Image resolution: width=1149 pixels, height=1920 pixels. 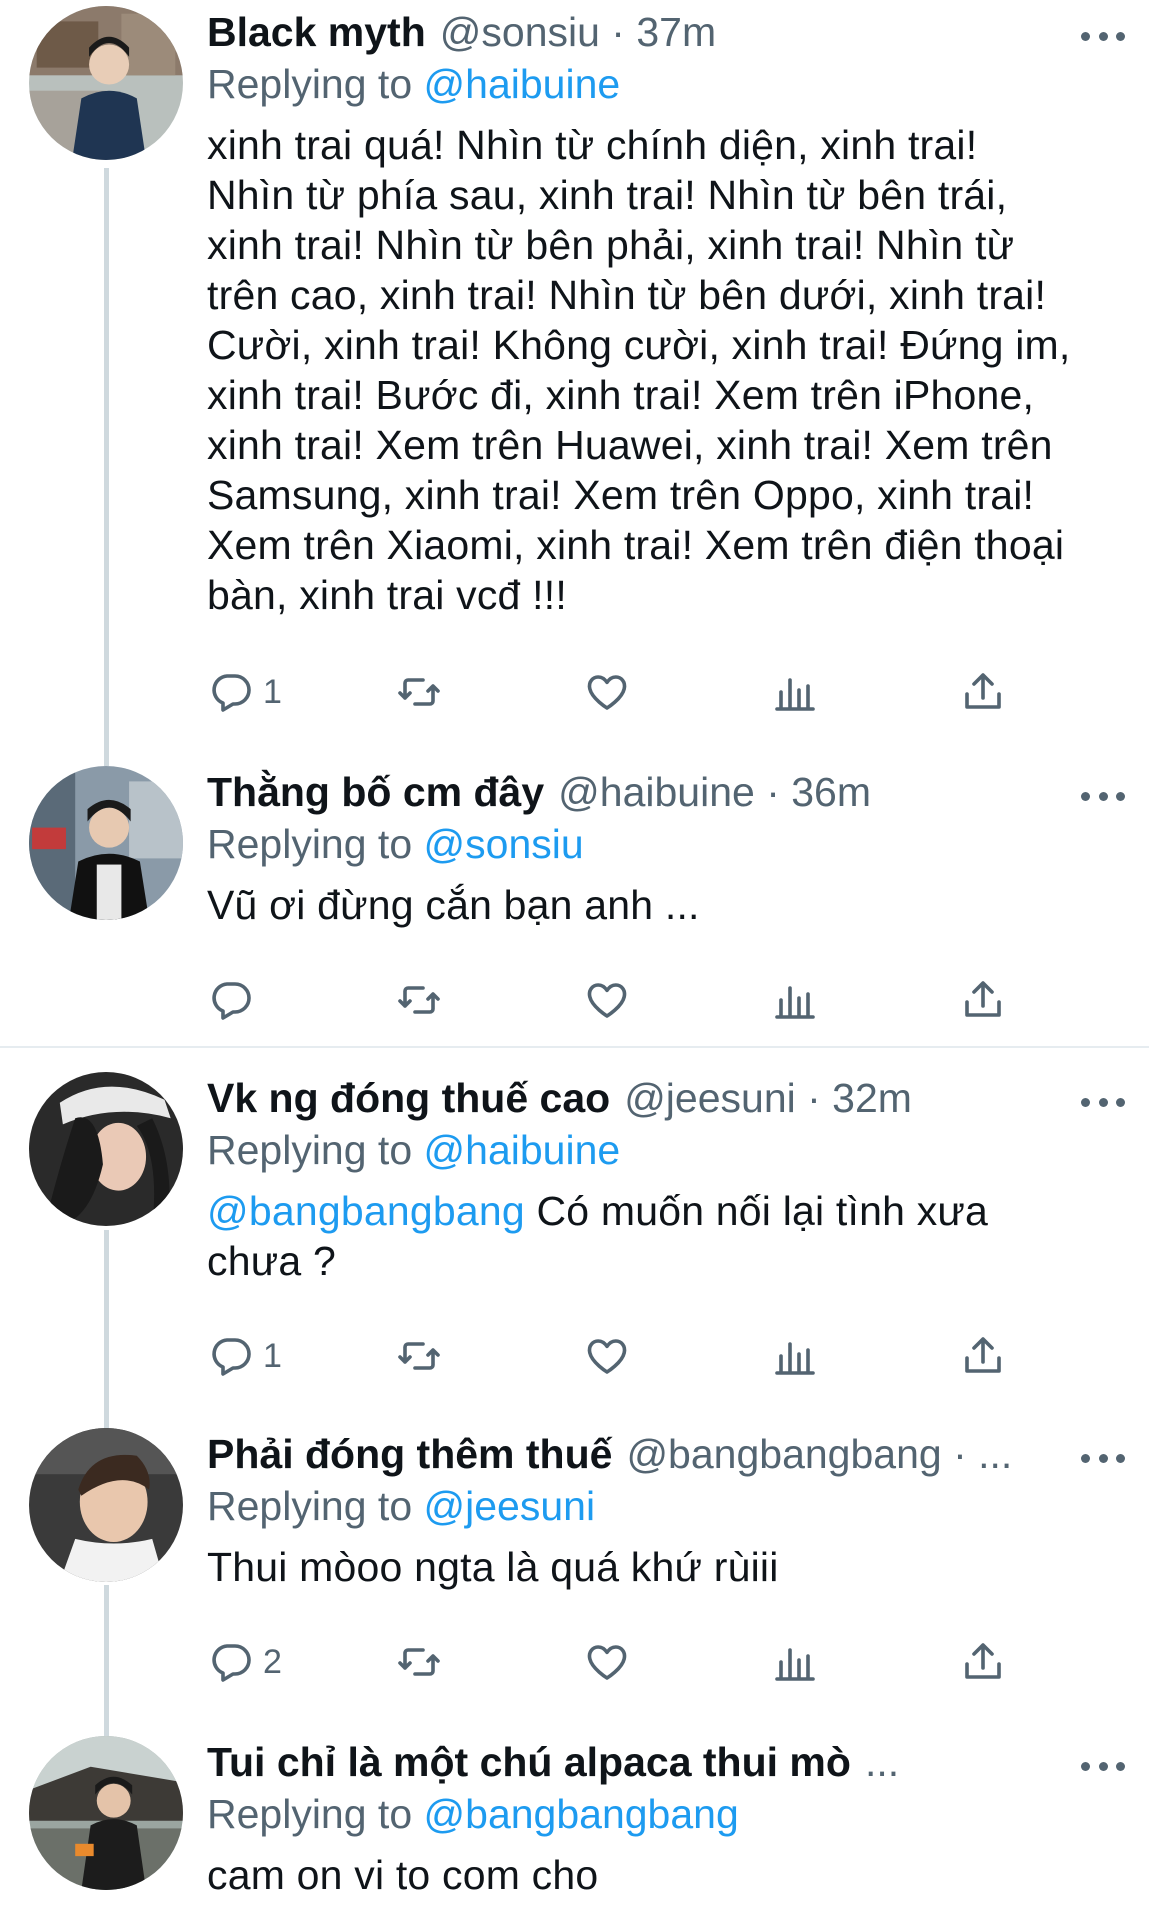 I want to click on replying-to: Replying to @jeesuni, so click(x=658, y=1506).